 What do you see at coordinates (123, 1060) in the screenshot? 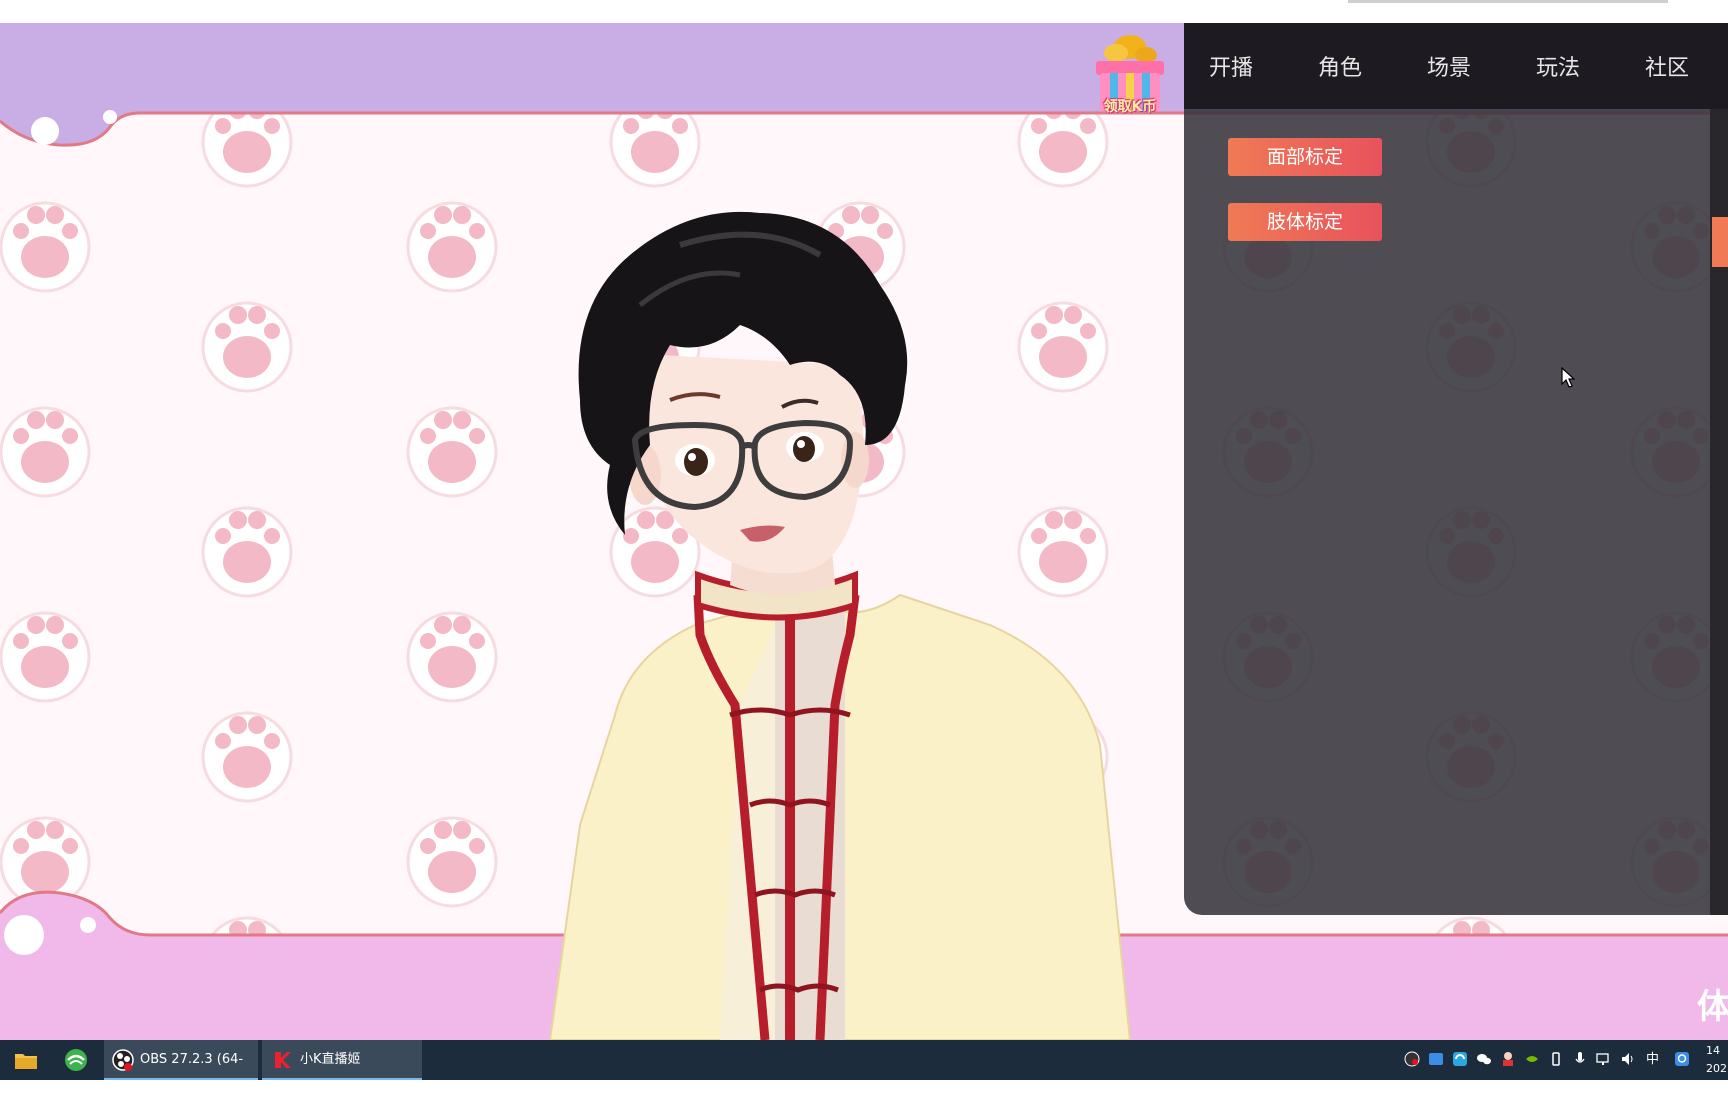
I see `obs-icon` at bounding box center [123, 1060].